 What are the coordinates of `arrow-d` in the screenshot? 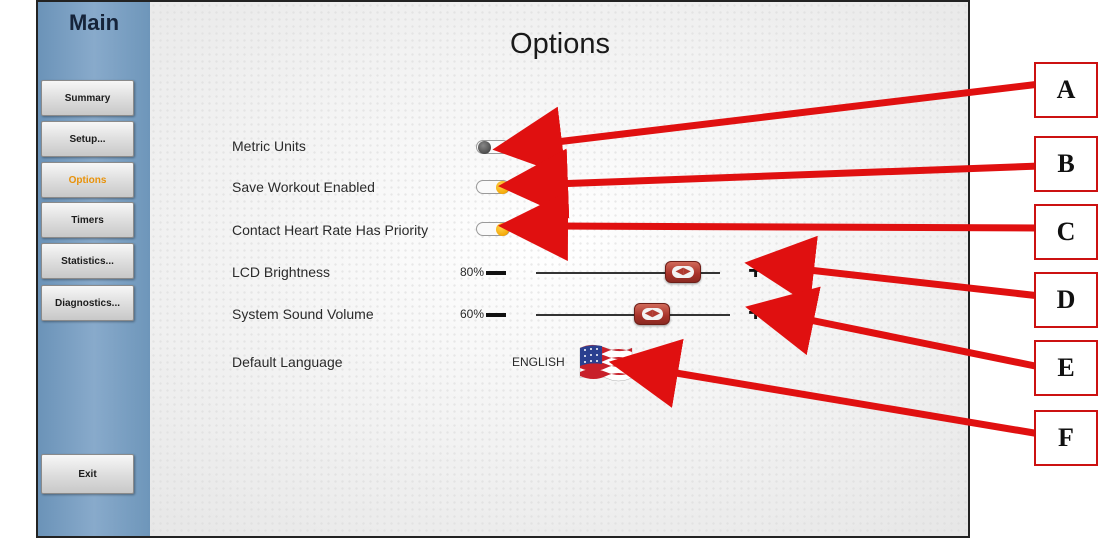 It's located at (892, 270).